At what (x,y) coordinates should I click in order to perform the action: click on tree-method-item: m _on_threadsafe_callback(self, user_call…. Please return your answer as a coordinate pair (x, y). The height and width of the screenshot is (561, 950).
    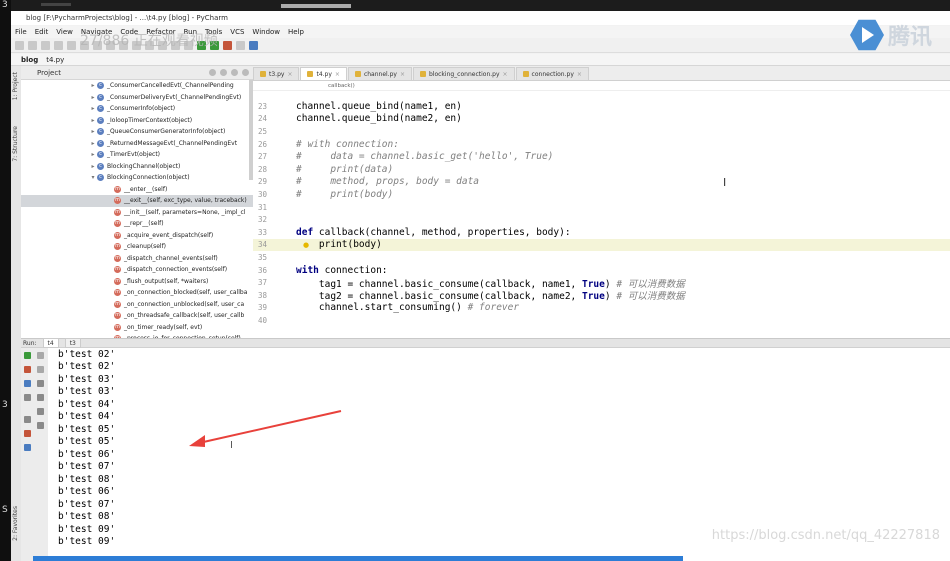
    Looking at the image, I should click on (137, 316).